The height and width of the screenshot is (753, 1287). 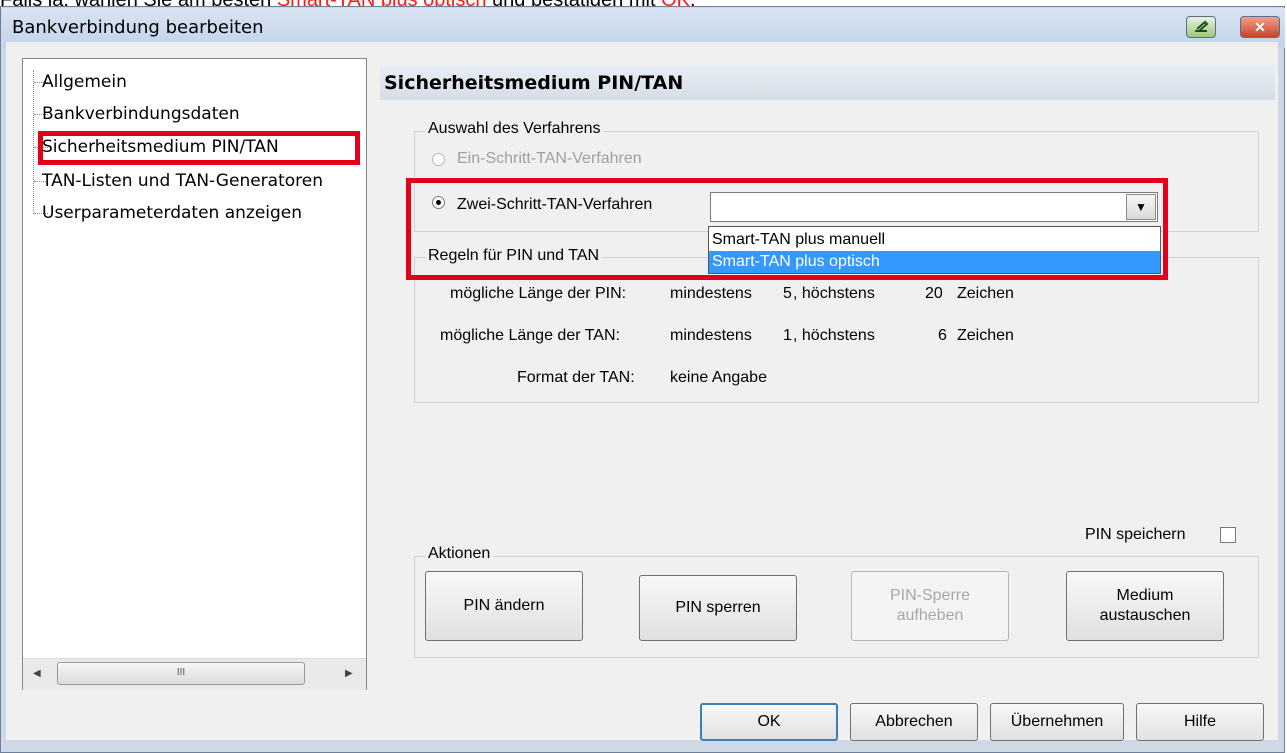 What do you see at coordinates (84, 82) in the screenshot?
I see `tree-item-allgemein: Allgemein` at bounding box center [84, 82].